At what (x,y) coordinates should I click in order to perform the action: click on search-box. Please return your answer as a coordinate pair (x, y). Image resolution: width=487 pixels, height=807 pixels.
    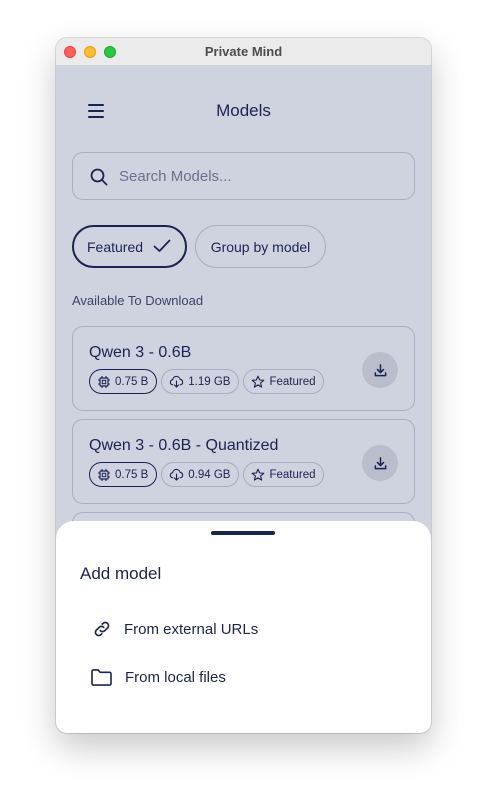
    Looking at the image, I should click on (243, 176).